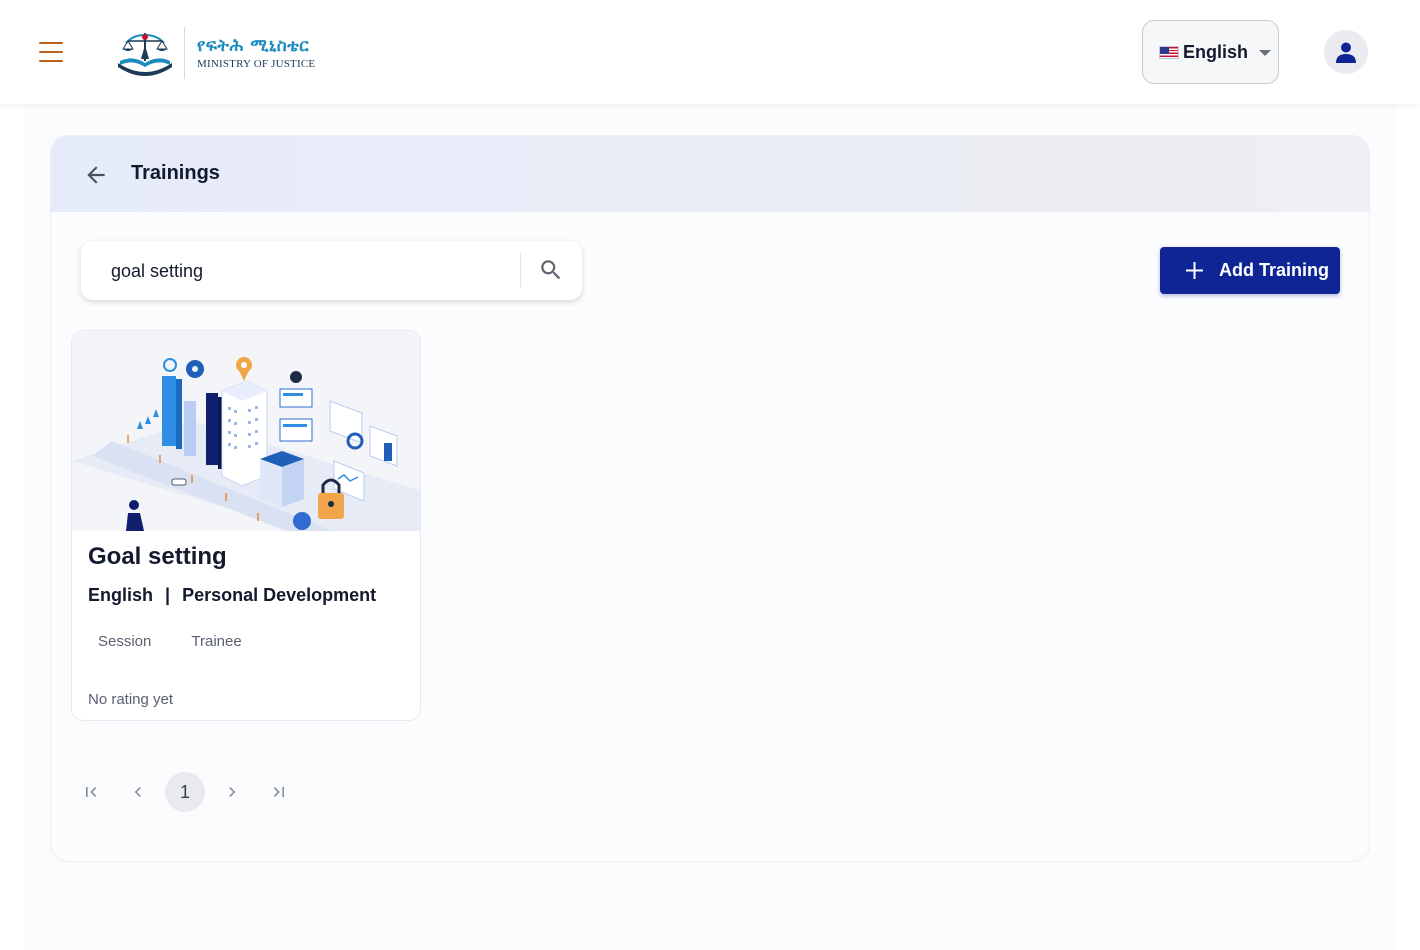 Image resolution: width=1420 pixels, height=950 pixels. I want to click on add-training-label: Add Training, so click(1274, 270).